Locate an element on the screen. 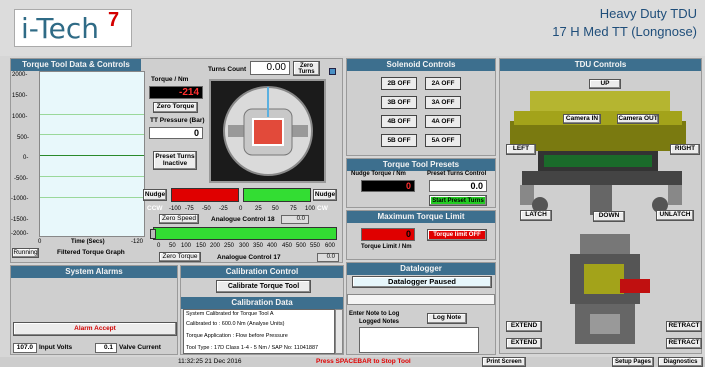 This screenshot has height=367, width=705. note-input is located at coordinates (421, 299).